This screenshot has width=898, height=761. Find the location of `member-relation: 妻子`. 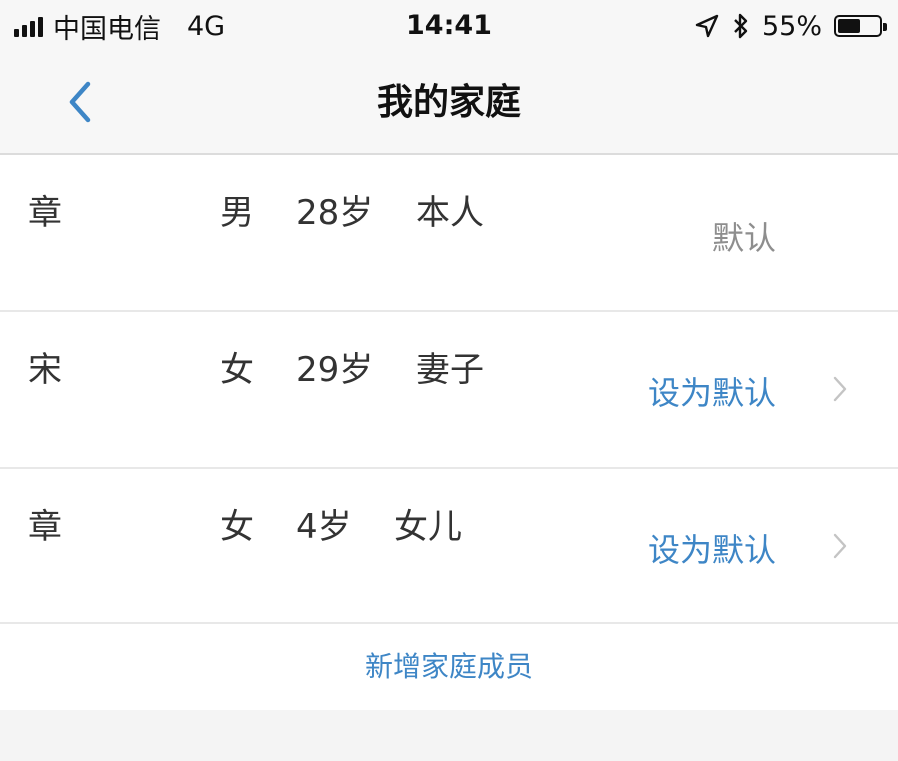

member-relation: 妻子 is located at coordinates (450, 370).